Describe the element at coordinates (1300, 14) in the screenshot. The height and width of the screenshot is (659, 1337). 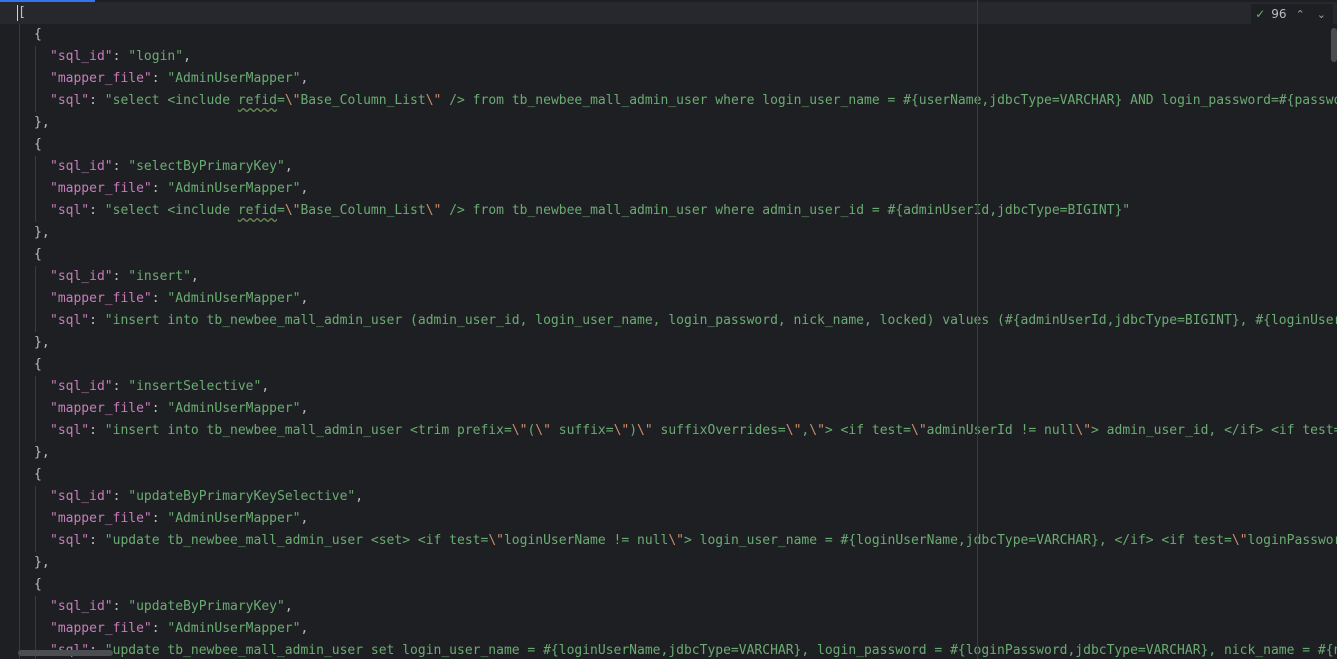
I see `chevron-up-icon: ⌃` at that location.